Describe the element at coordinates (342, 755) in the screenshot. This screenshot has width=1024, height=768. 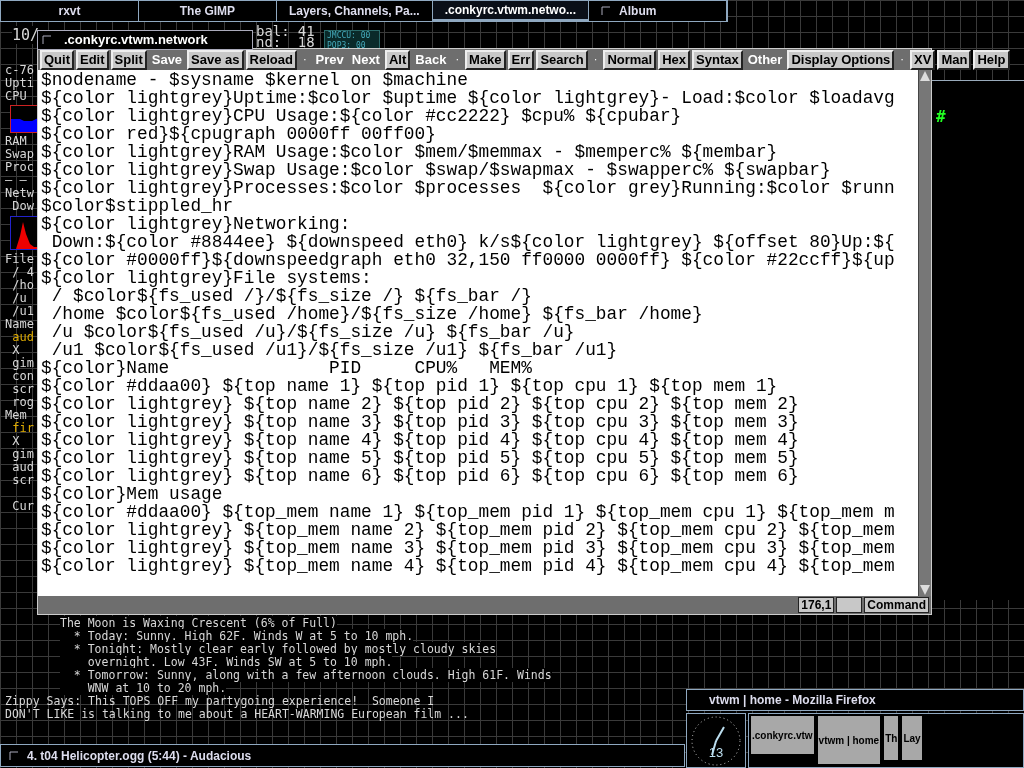
I see `window-title-bar: 4. t04 Helicopter.ogg (5:44) - Audacious` at that location.